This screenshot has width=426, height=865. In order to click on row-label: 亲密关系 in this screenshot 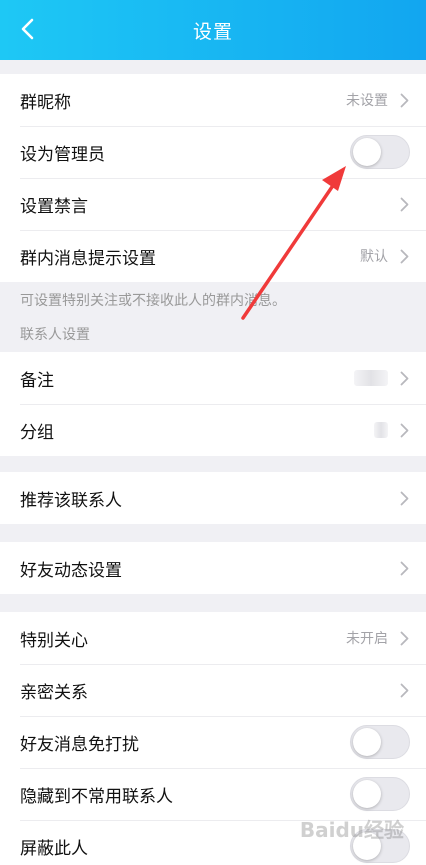, I will do `click(54, 692)`.